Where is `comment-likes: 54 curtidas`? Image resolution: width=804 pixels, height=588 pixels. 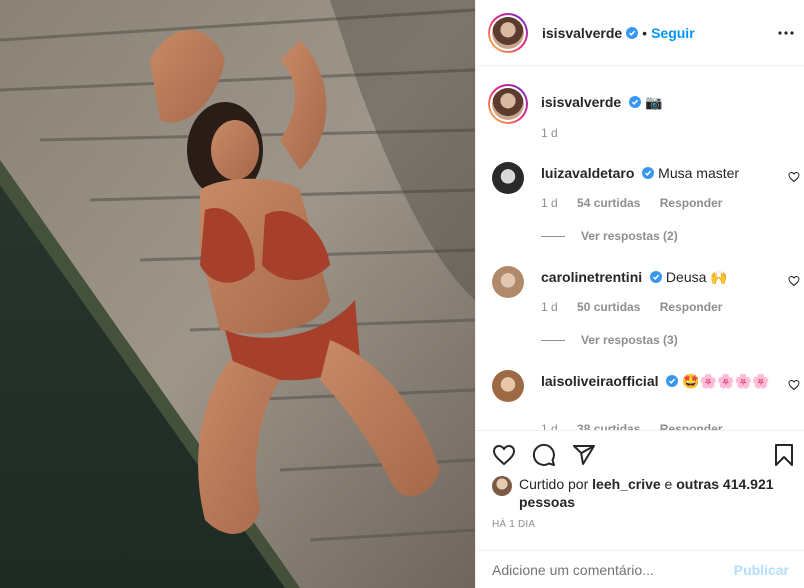
comment-likes: 54 curtidas is located at coordinates (608, 203).